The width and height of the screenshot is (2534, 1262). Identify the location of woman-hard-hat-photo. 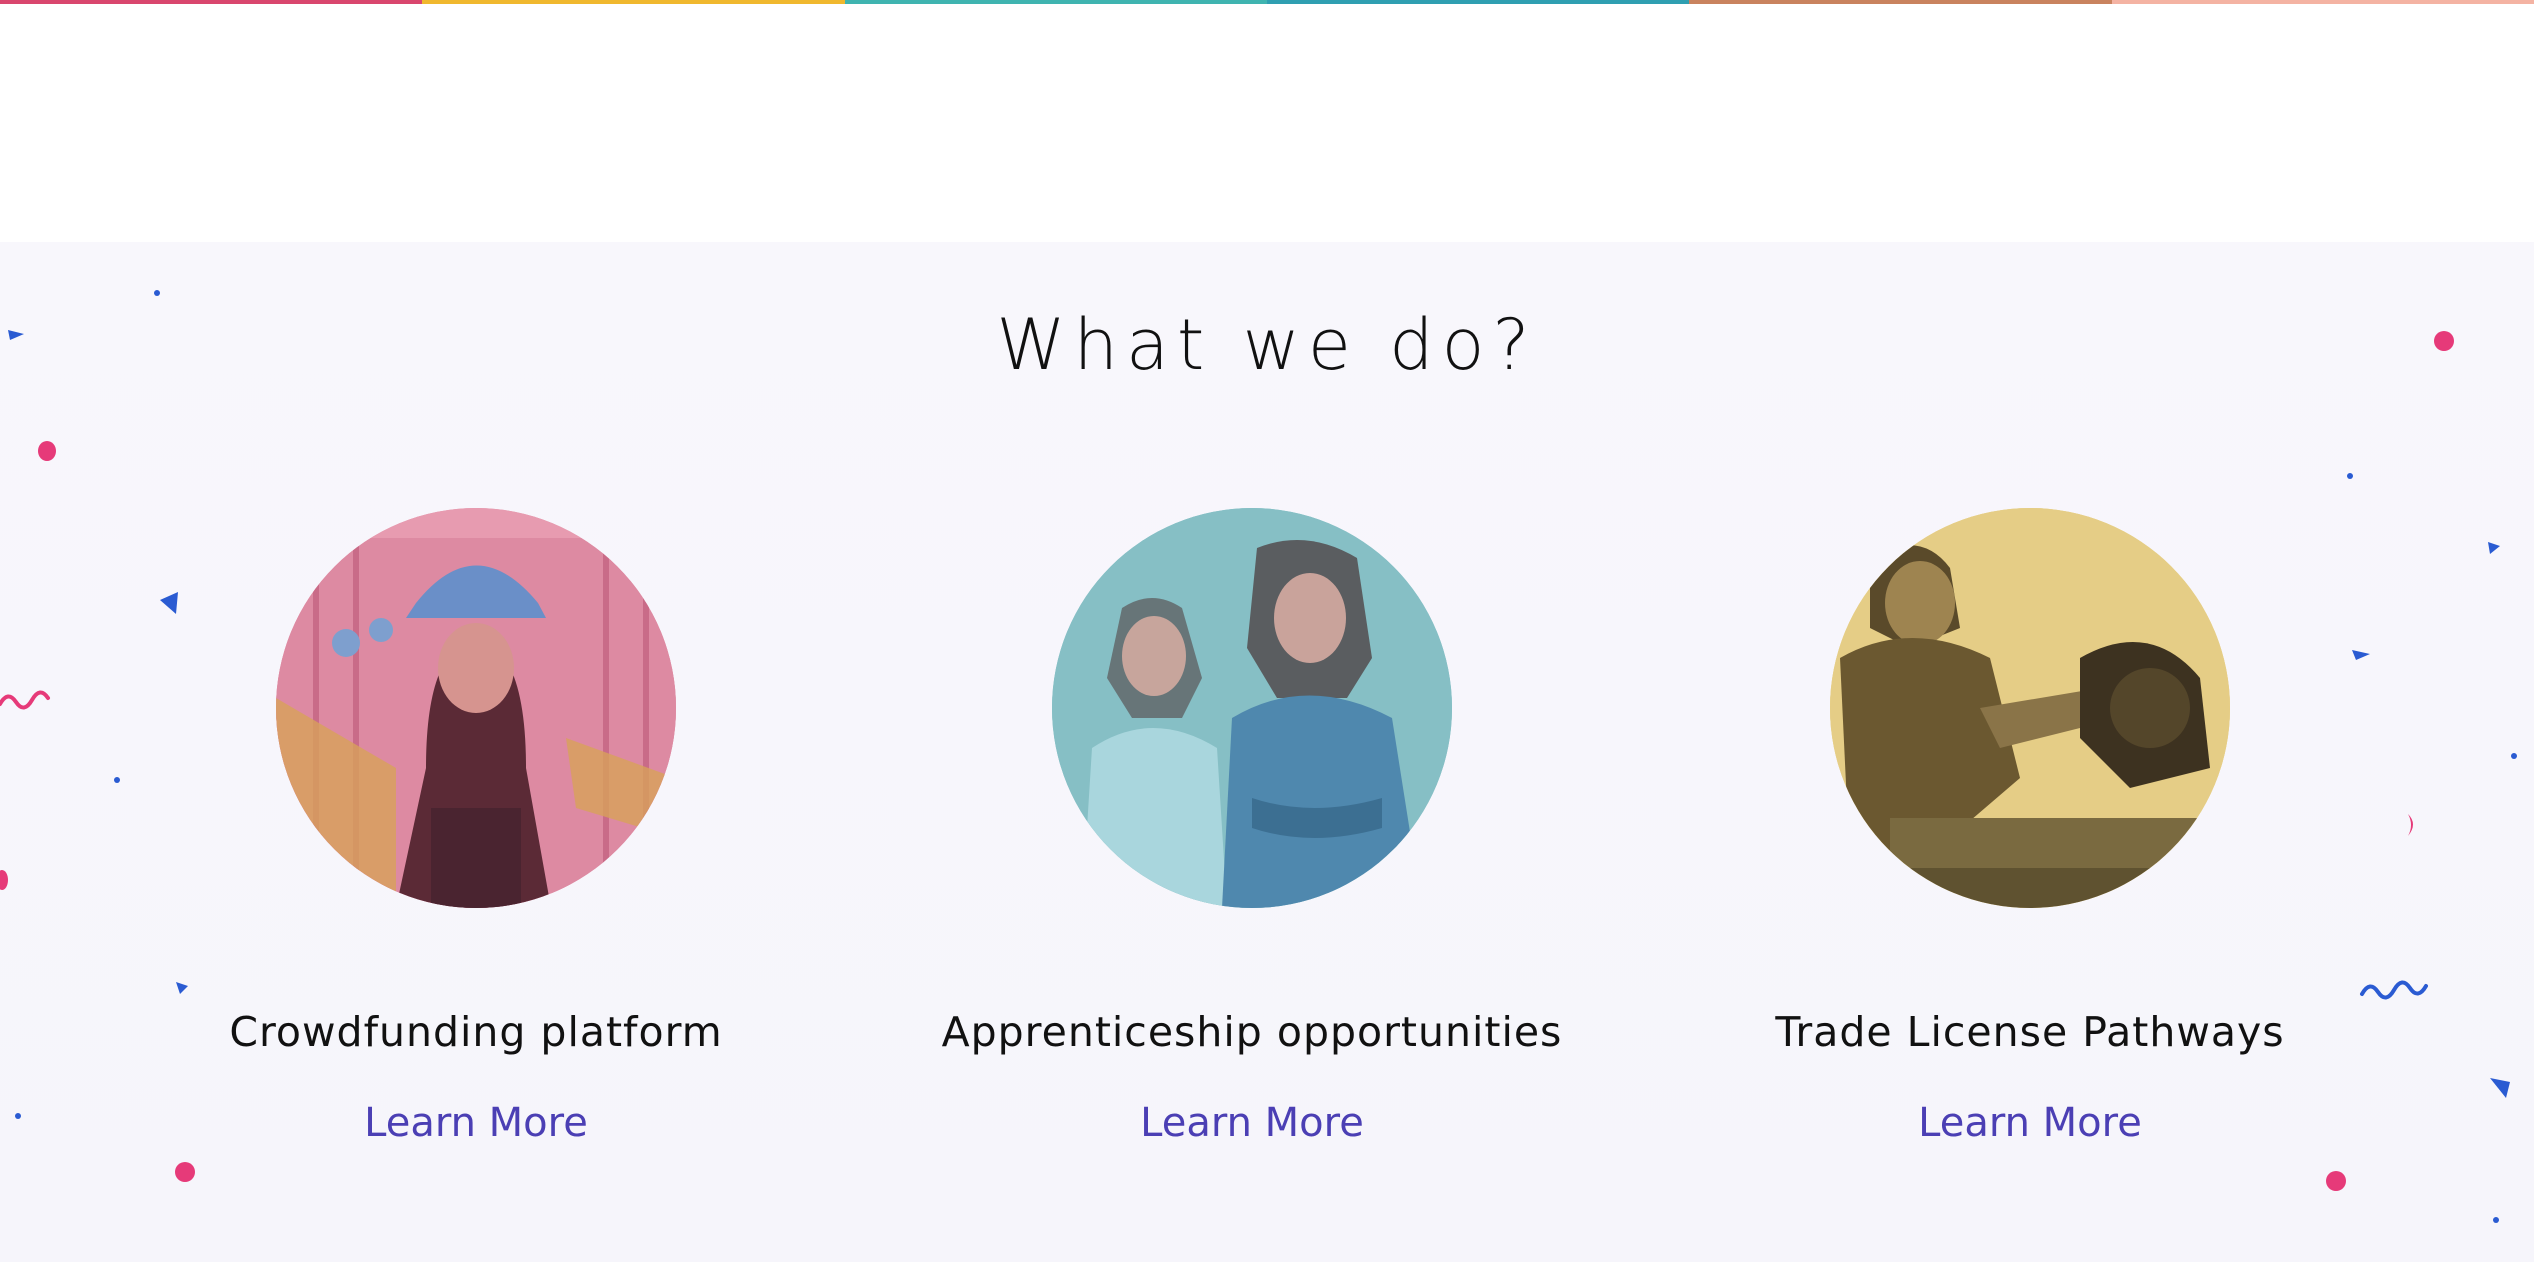
(476, 708).